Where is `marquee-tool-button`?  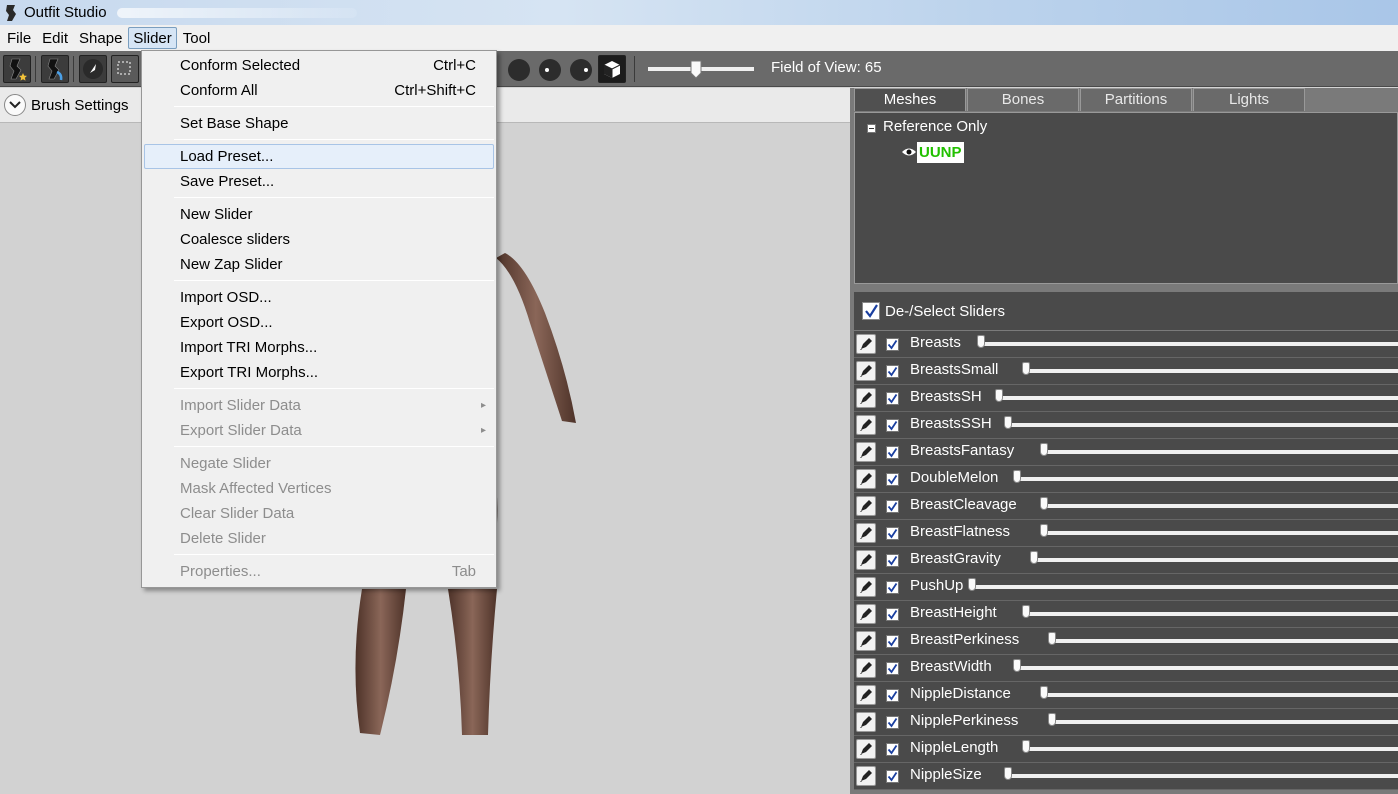
marquee-tool-button is located at coordinates (125, 69).